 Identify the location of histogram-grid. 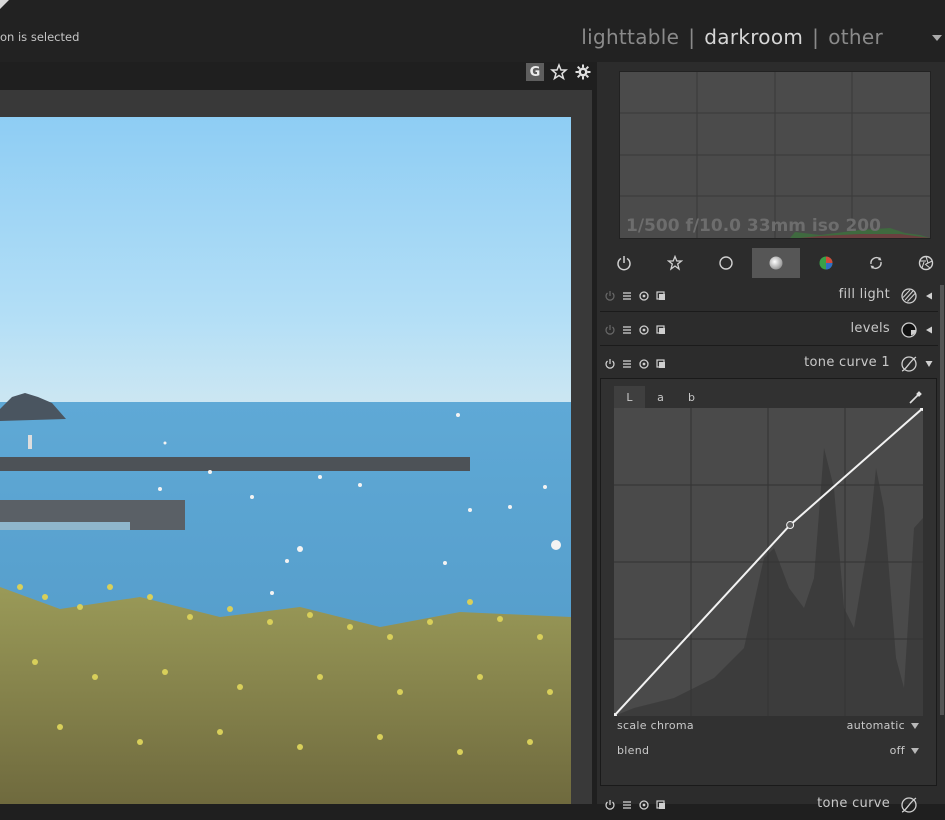
(775, 155).